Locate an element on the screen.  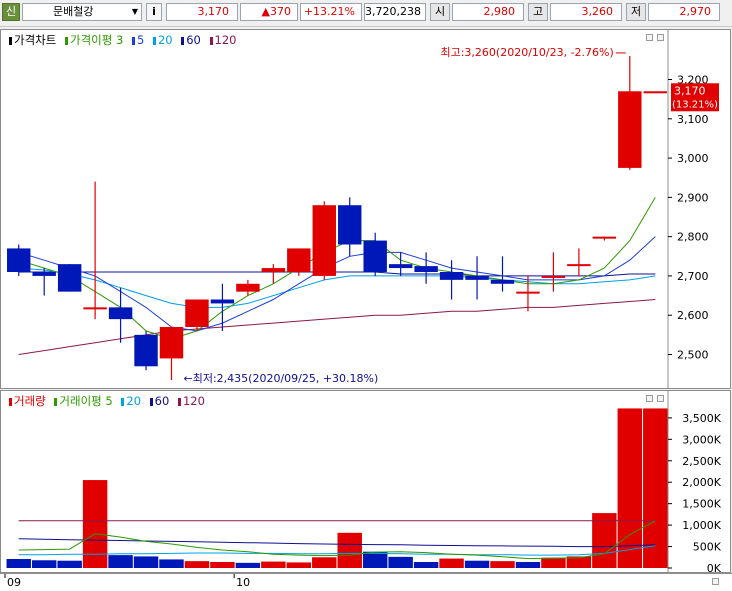
high-annotation: 최고:3,260(2020/10/23, -2.76%) is located at coordinates (526, 52).